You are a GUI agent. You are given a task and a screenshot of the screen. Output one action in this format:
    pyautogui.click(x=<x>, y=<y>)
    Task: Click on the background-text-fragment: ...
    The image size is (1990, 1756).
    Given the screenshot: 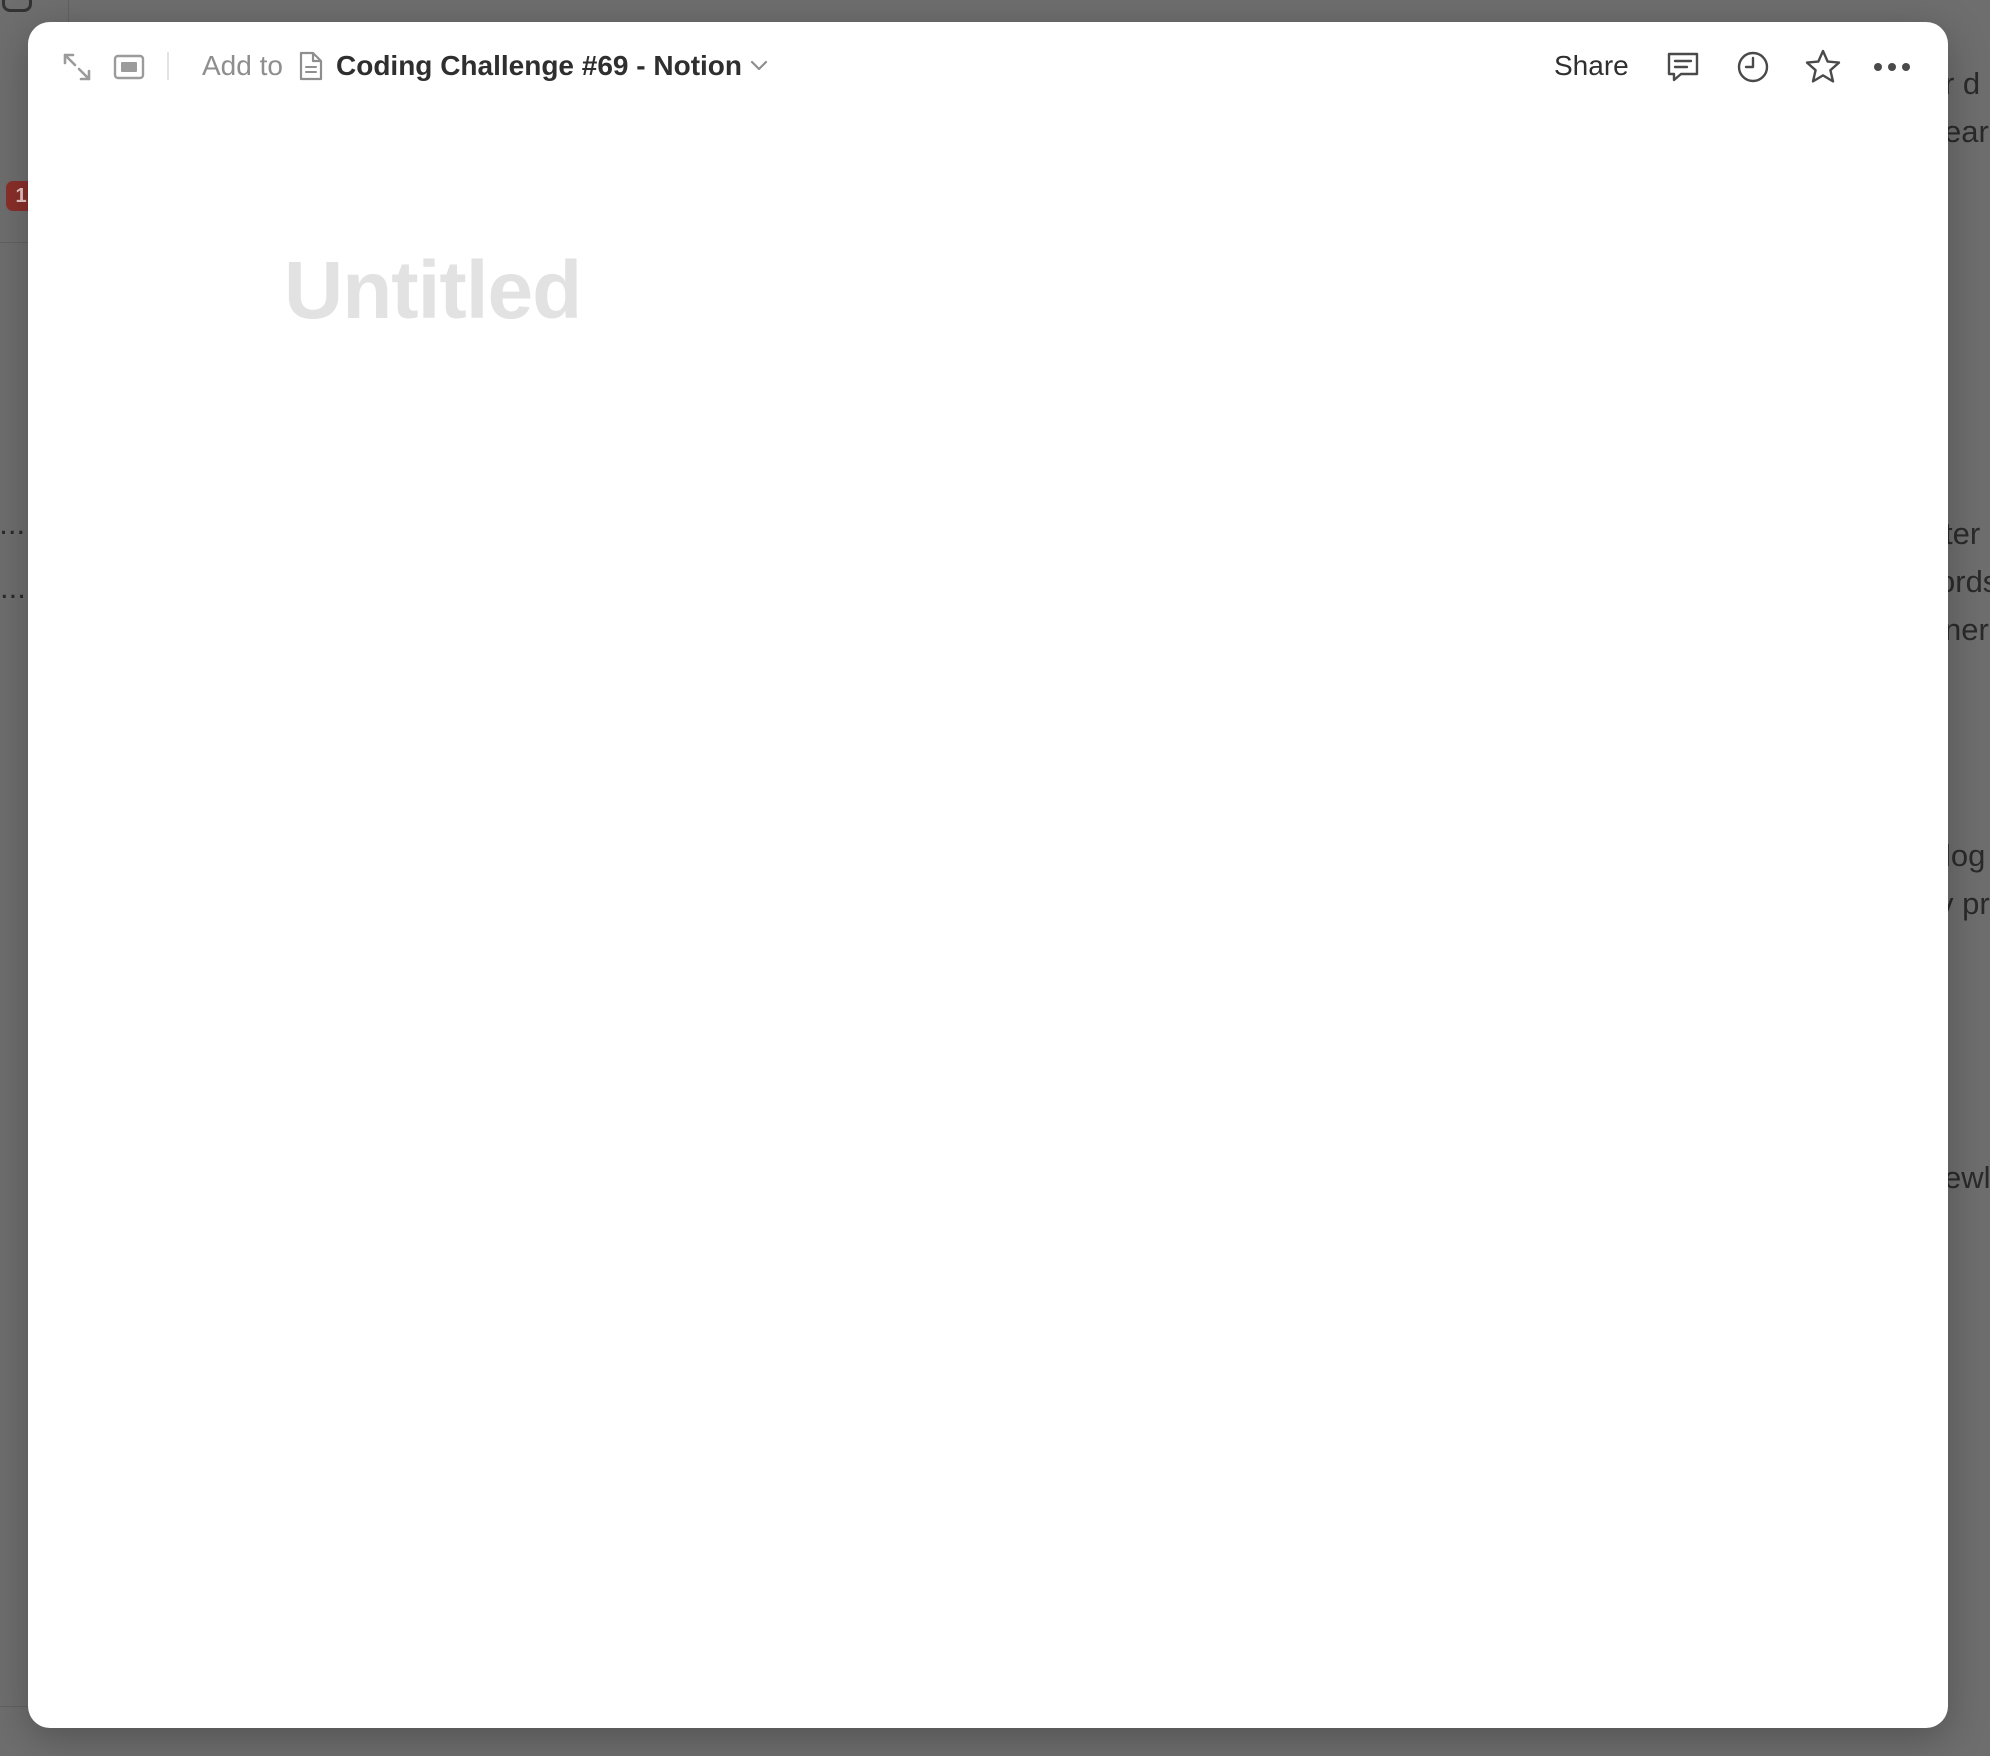 What is the action you would take?
    pyautogui.click(x=13, y=587)
    